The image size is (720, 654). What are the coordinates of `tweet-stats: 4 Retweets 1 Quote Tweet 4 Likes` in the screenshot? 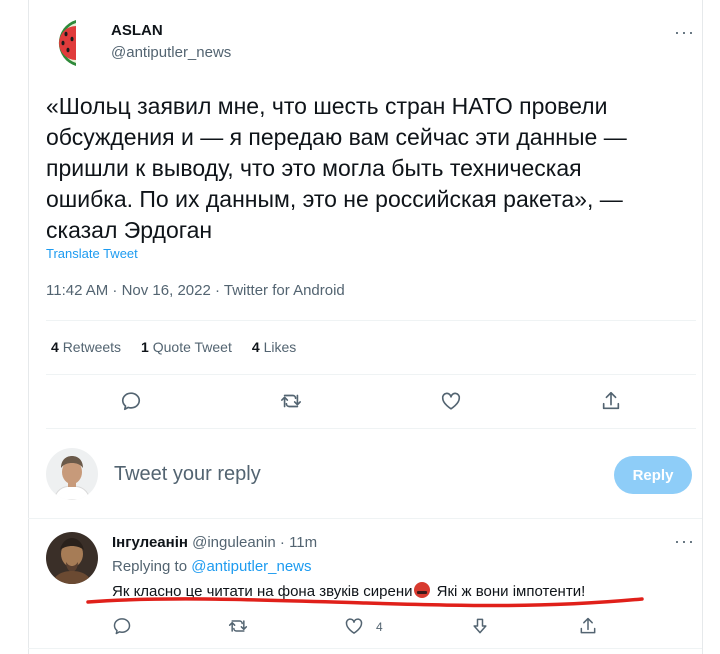 It's located at (173, 347).